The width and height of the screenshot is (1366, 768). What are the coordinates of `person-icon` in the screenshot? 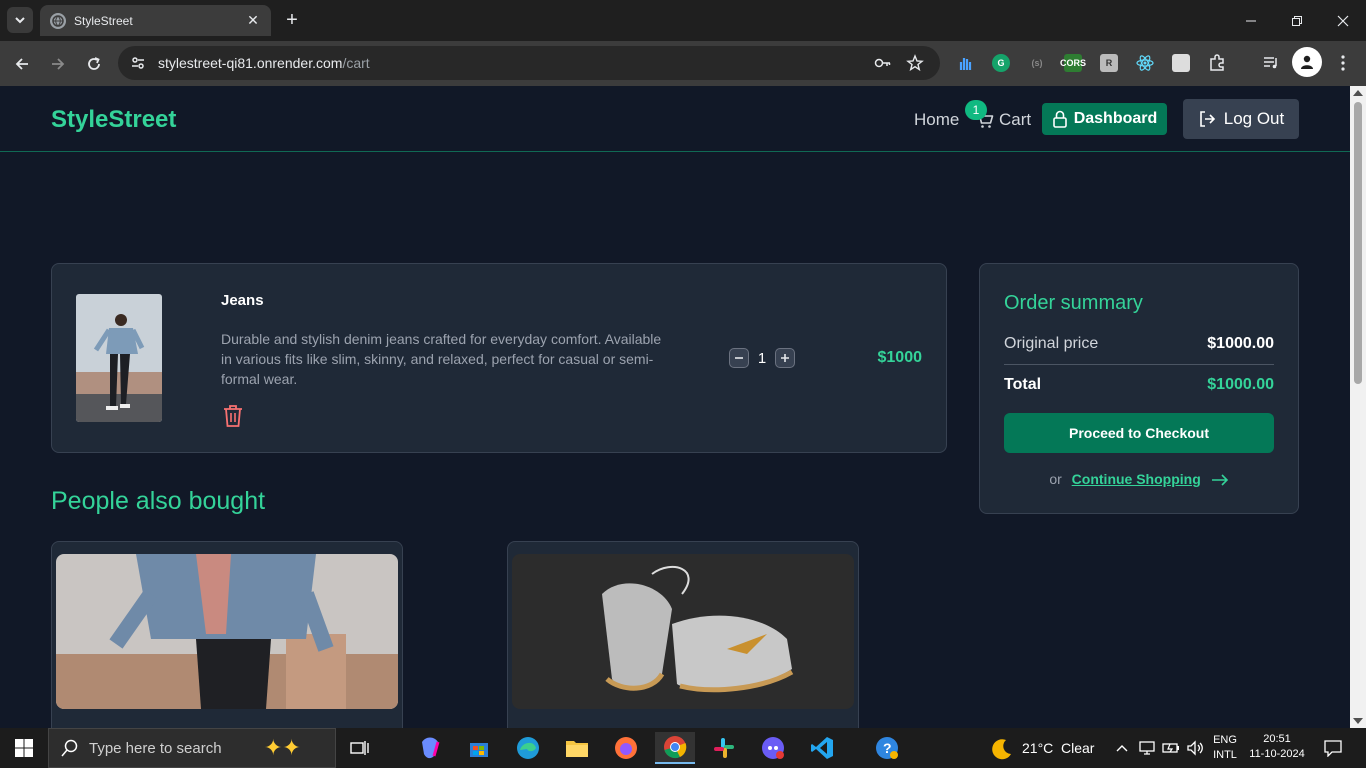 It's located at (1307, 62).